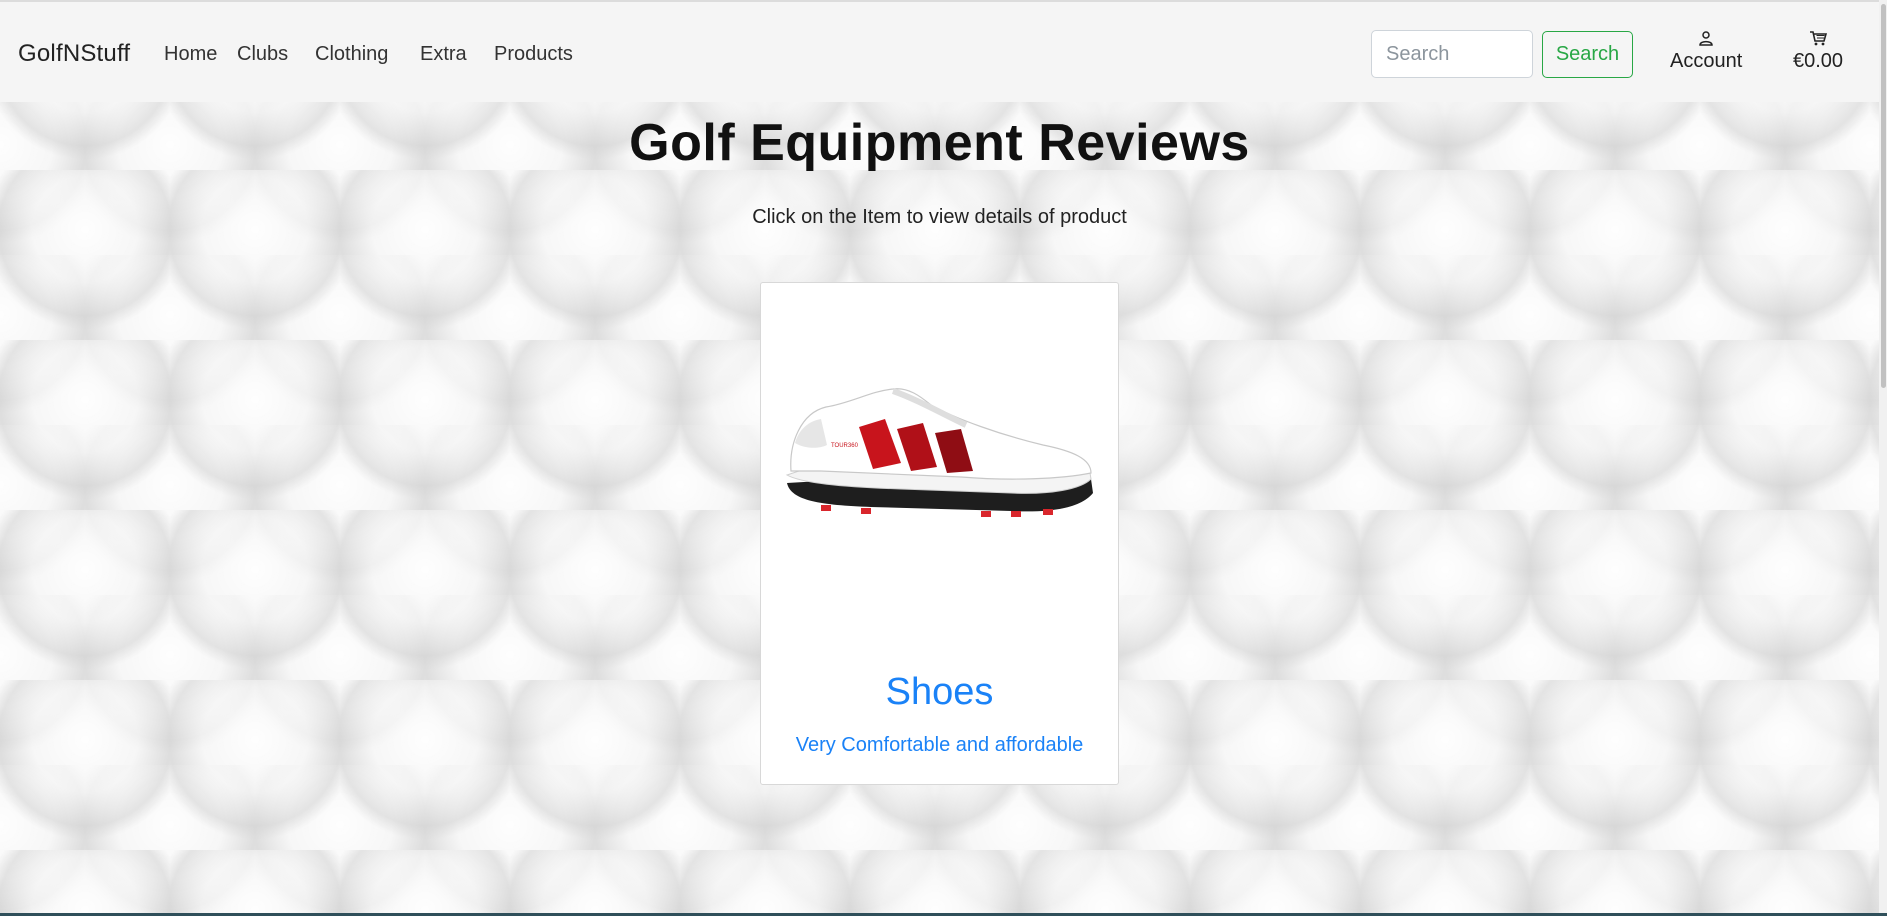 The height and width of the screenshot is (916, 1887). What do you see at coordinates (1706, 40) in the screenshot?
I see `user-icon` at bounding box center [1706, 40].